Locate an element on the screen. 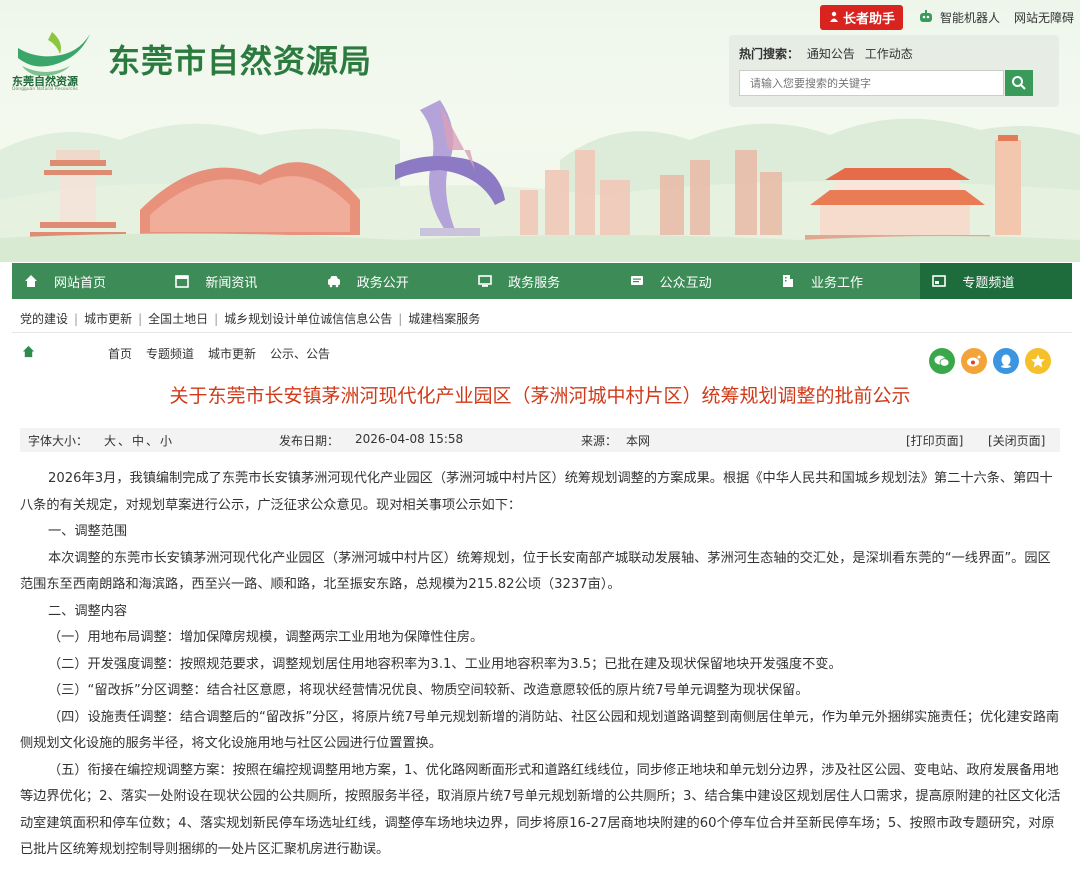  paragraph: （一）用地布局调整：增加保障房规模，调整两宗工业用地为保障性住房。 is located at coordinates (266, 637).